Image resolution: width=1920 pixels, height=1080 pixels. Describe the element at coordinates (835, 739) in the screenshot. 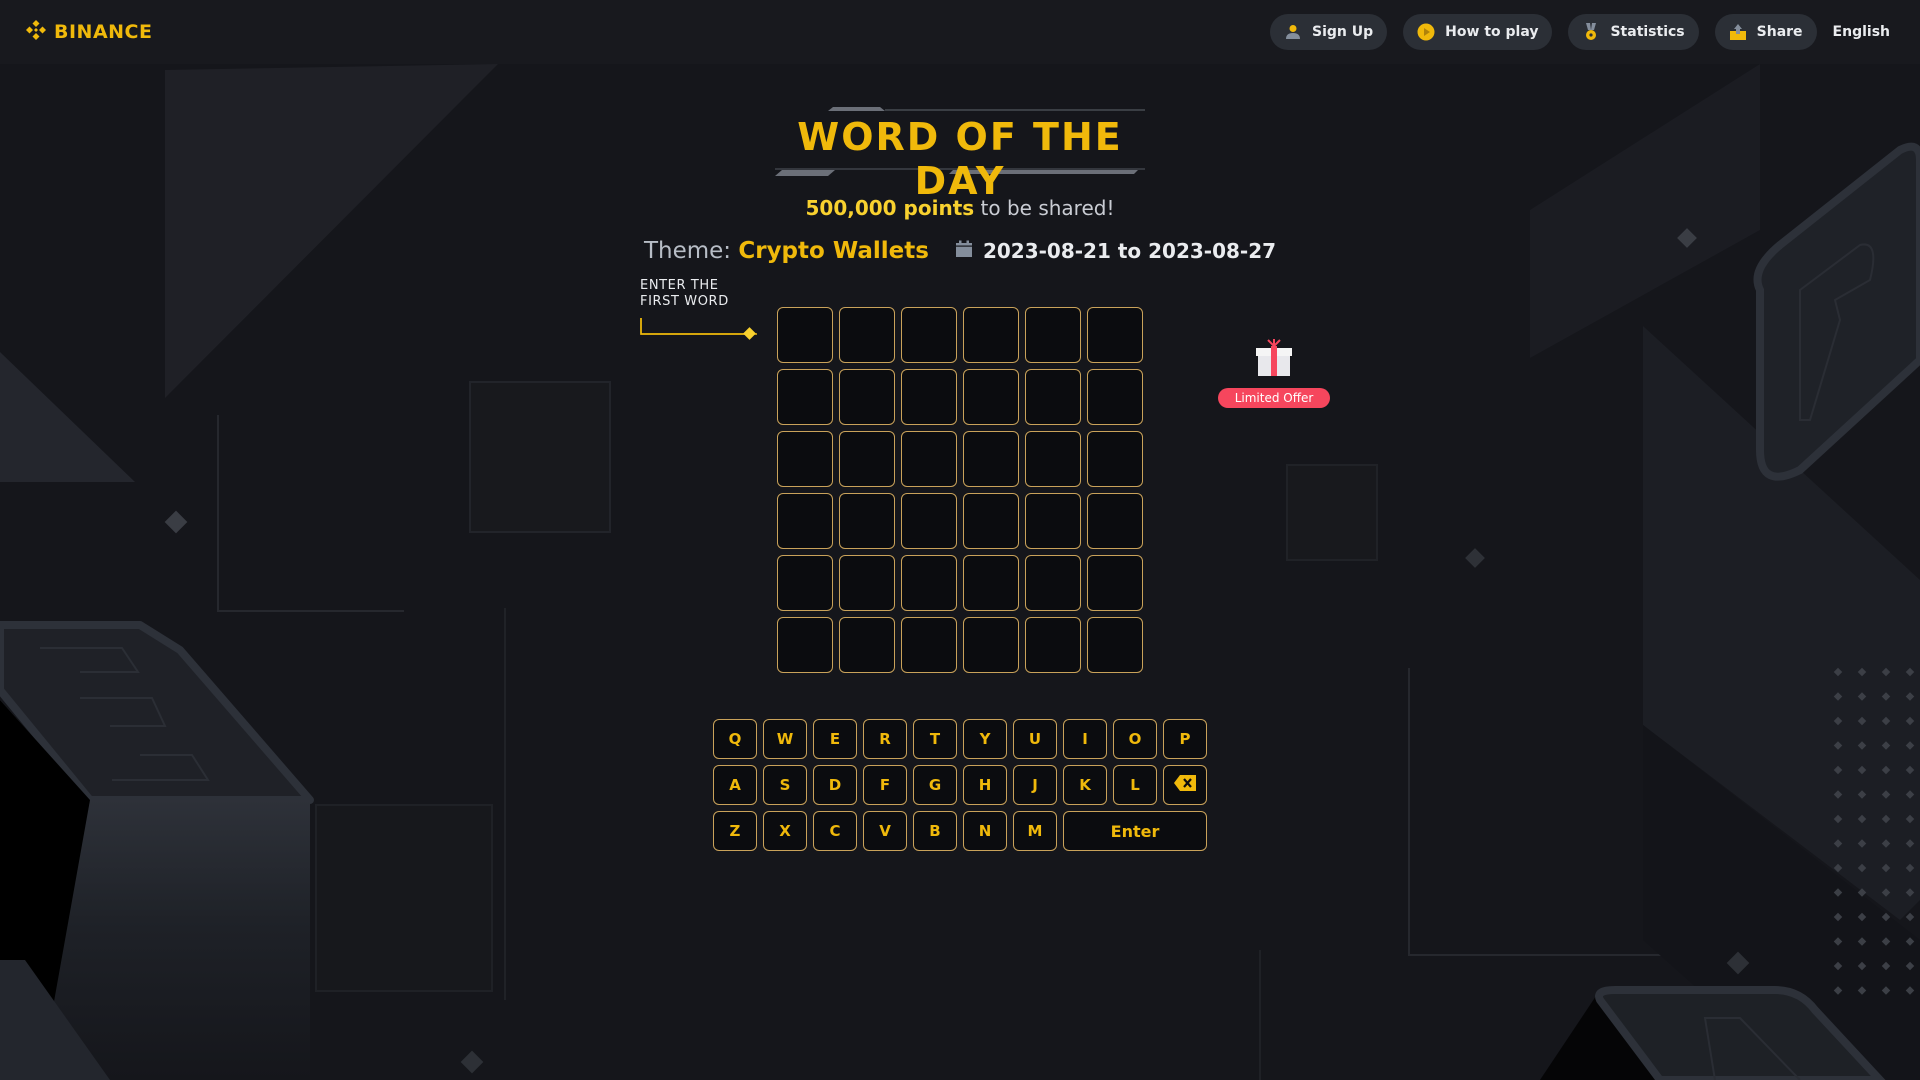

I see `key-e: E` at that location.